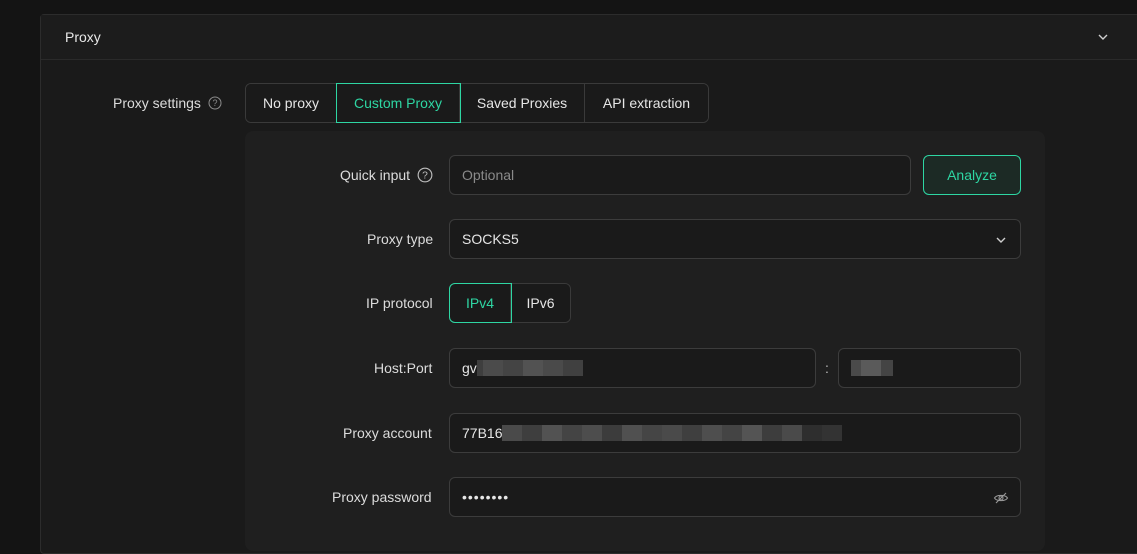 The height and width of the screenshot is (554, 1137). Describe the element at coordinates (872, 368) in the screenshot. I see `redacted-port` at that location.